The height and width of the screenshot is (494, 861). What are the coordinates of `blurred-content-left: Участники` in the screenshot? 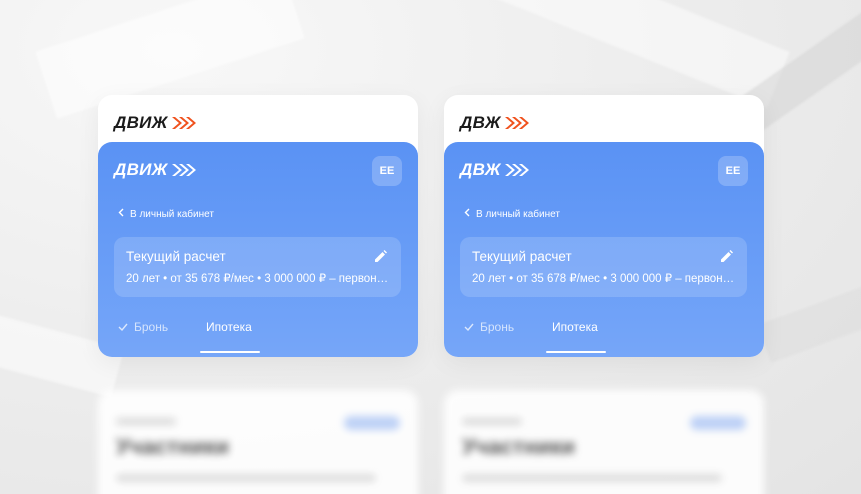 It's located at (258, 442).